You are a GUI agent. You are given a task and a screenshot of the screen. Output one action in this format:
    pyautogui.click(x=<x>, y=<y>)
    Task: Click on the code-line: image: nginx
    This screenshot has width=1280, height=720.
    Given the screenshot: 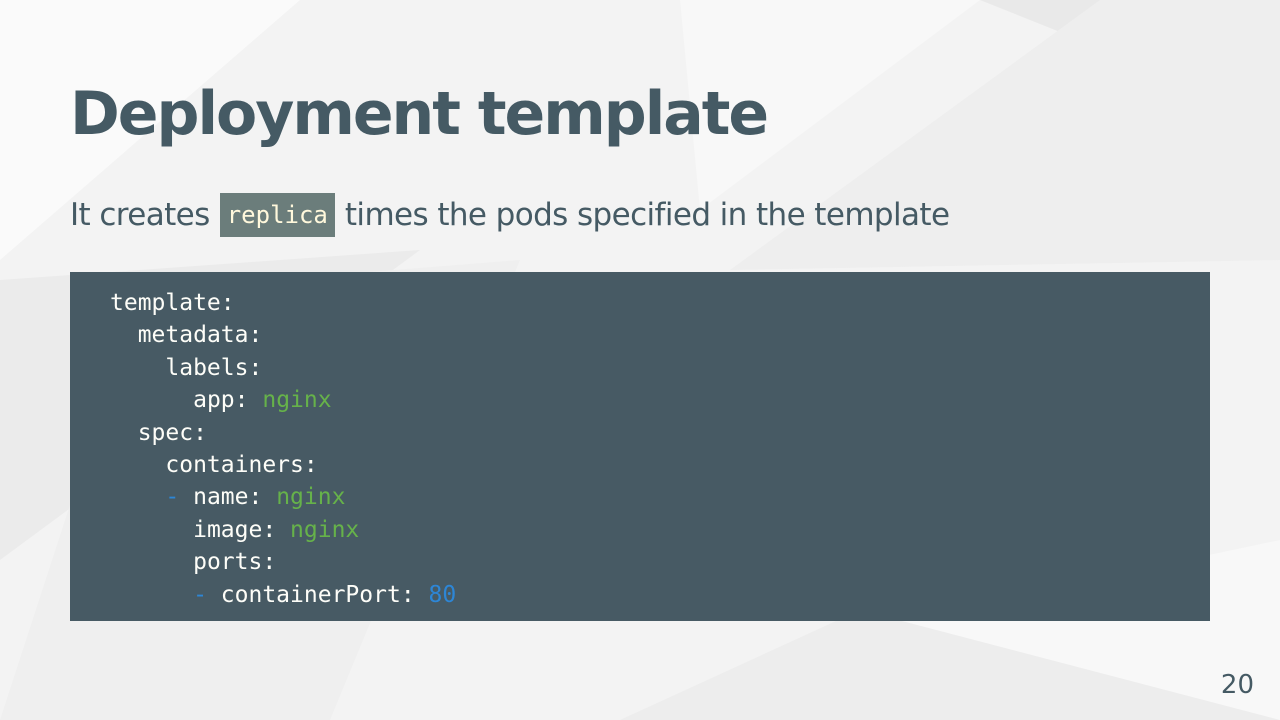 What is the action you would take?
    pyautogui.click(x=660, y=530)
    